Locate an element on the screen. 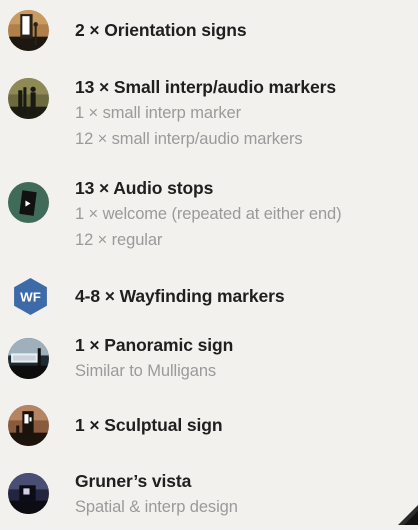 The image size is (418, 530). item-detail: 12 × small interp/audio markers is located at coordinates (189, 139).